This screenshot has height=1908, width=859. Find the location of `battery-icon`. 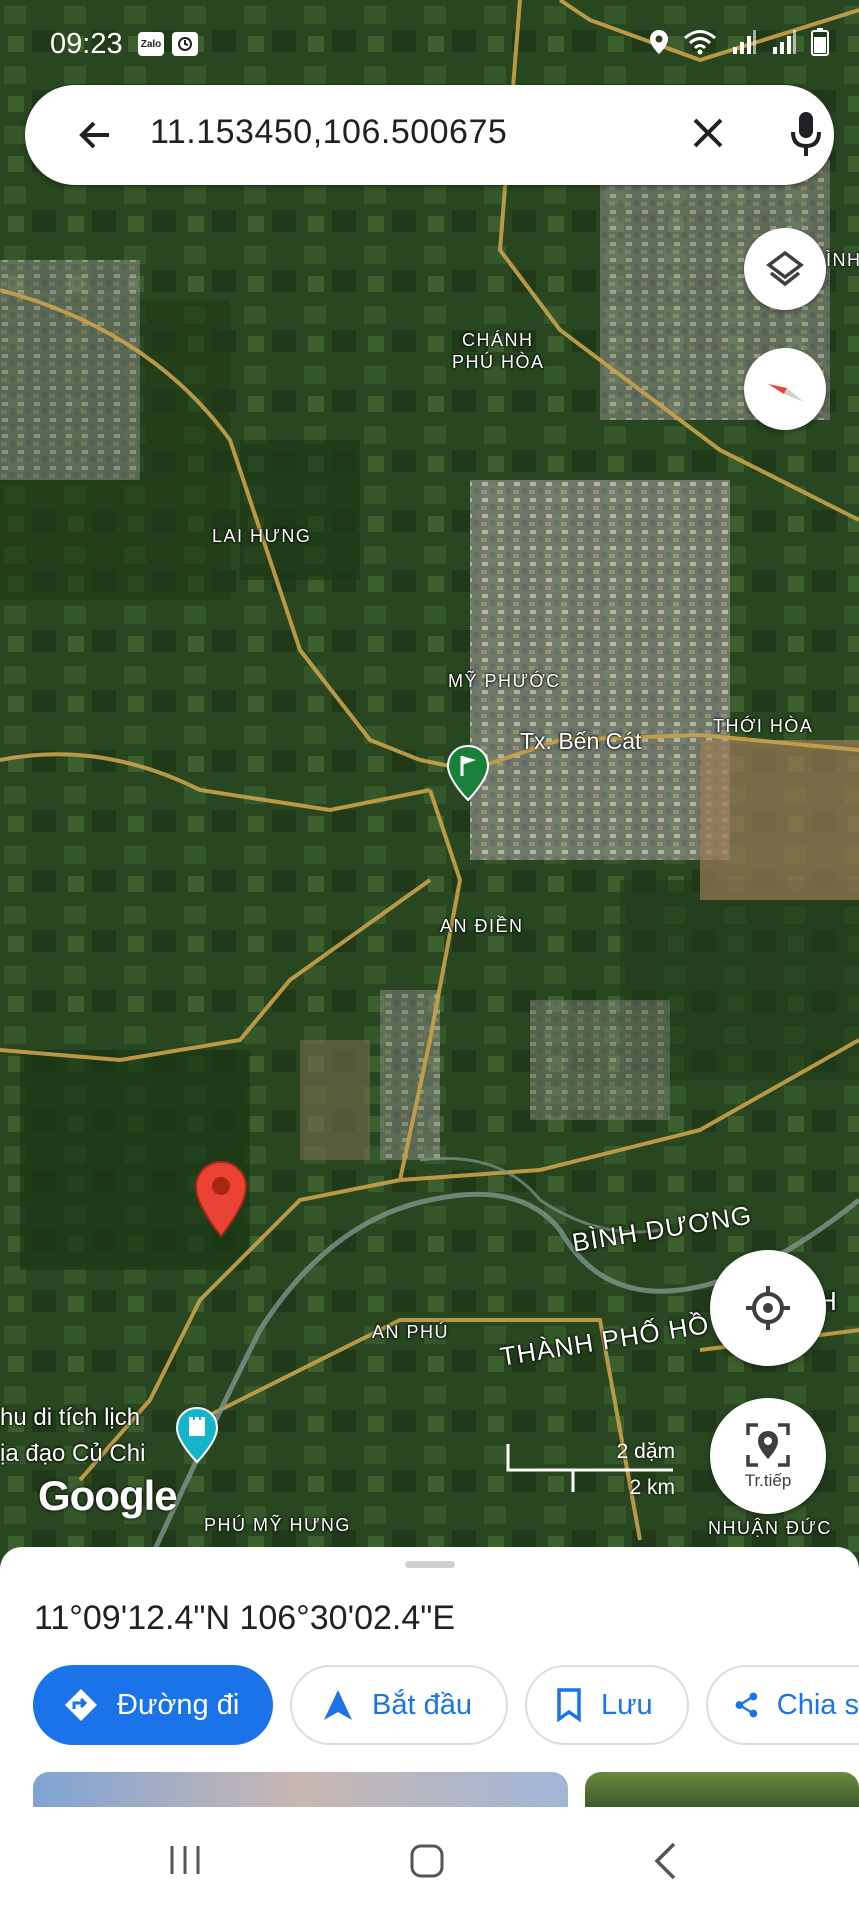

battery-icon is located at coordinates (820, 42).